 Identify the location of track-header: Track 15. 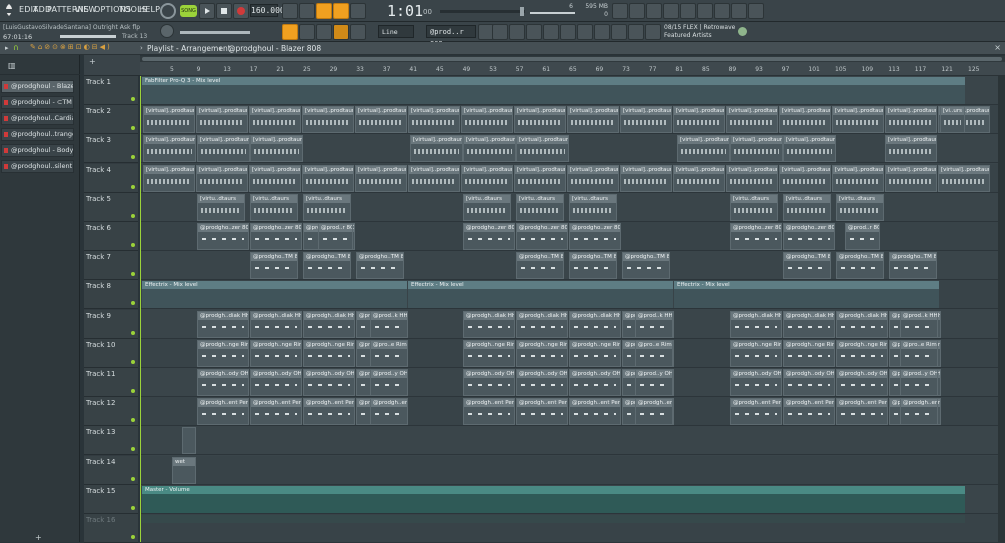
(111, 499).